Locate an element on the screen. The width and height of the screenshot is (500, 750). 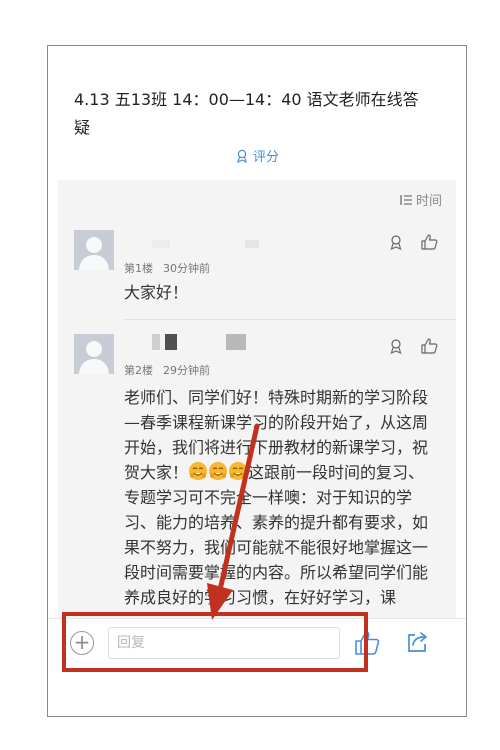
post-title: 4.13 五13班 14：00—14：40 语文老师在线答疑 is located at coordinates (246, 113).